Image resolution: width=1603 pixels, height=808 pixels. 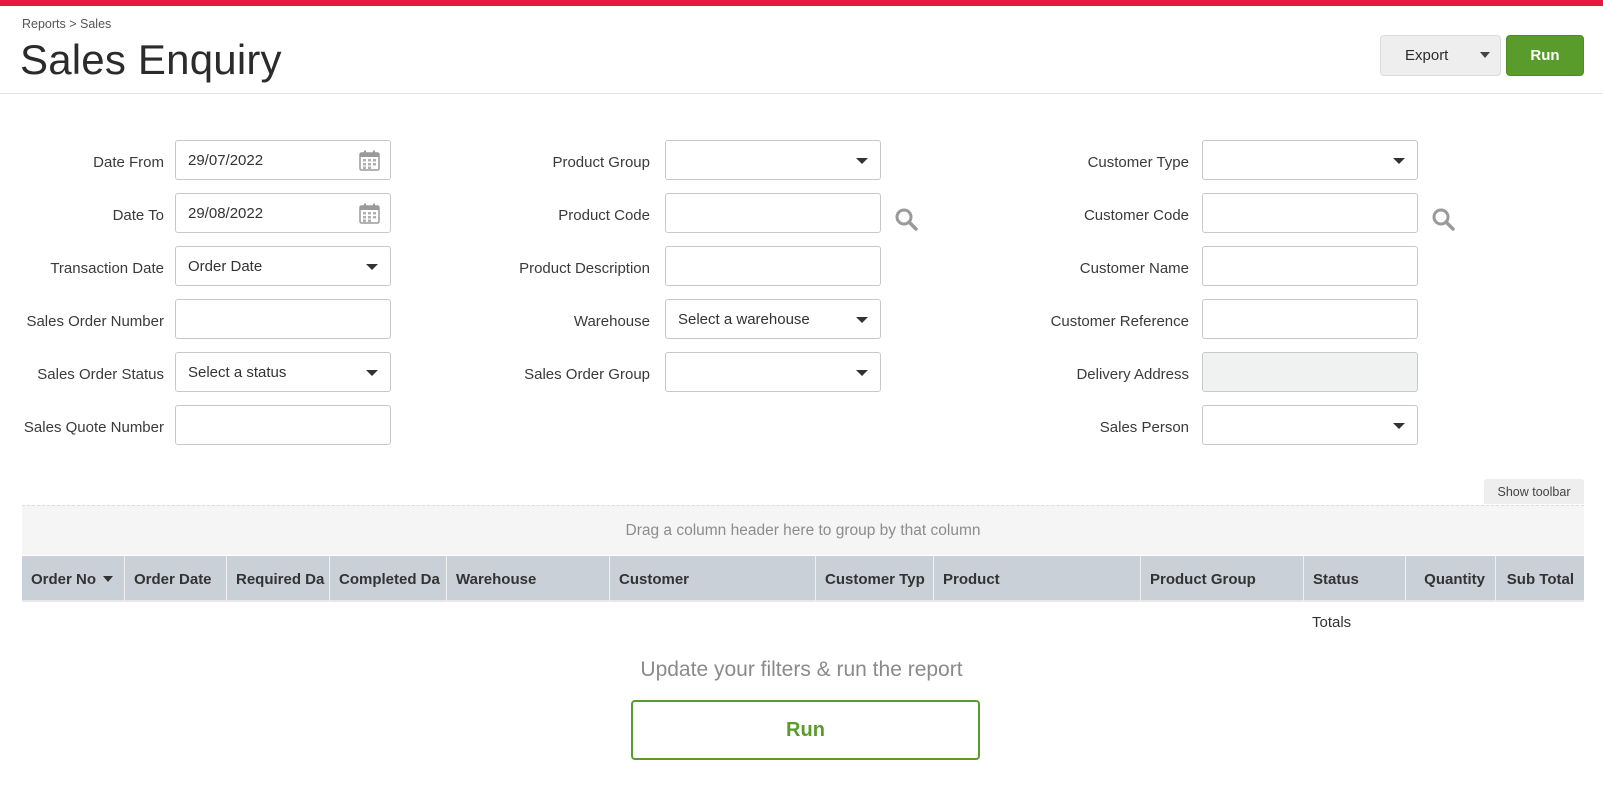 I want to click on transaction-date-label: Transaction Date, so click(x=107, y=268).